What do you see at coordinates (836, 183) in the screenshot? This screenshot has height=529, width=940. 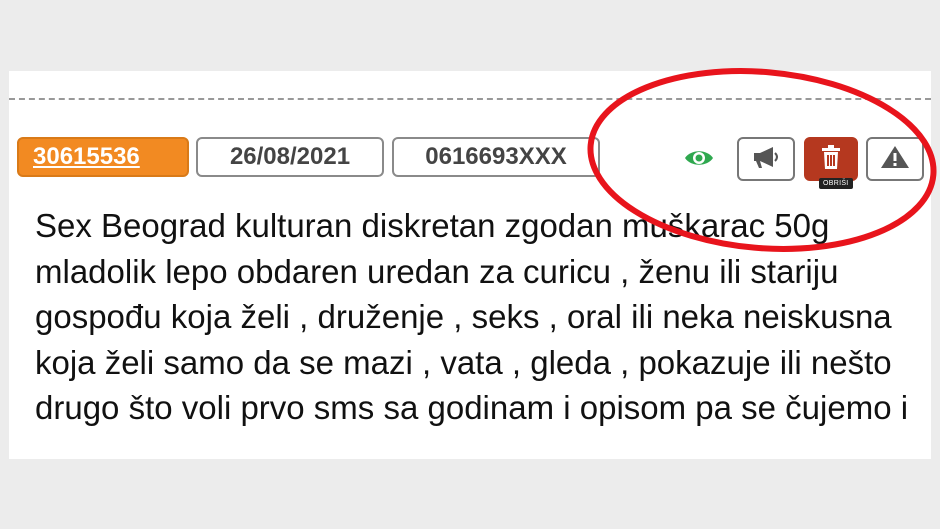 I see `delete-tooltip: OBRIŠI` at bounding box center [836, 183].